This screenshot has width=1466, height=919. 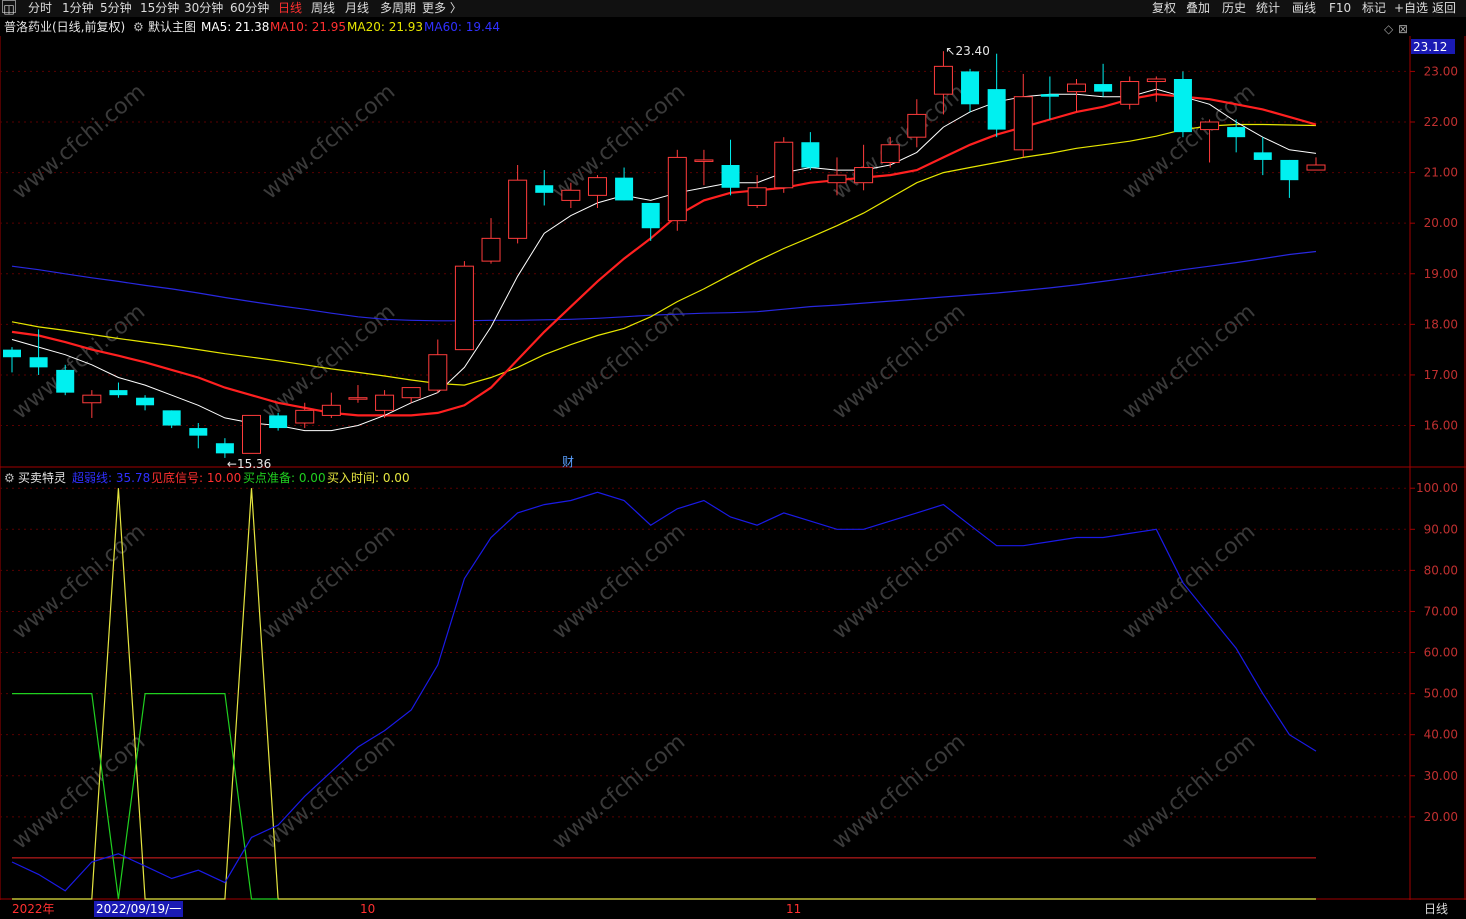 I want to click on current-price-label: 23.12, so click(x=1430, y=47).